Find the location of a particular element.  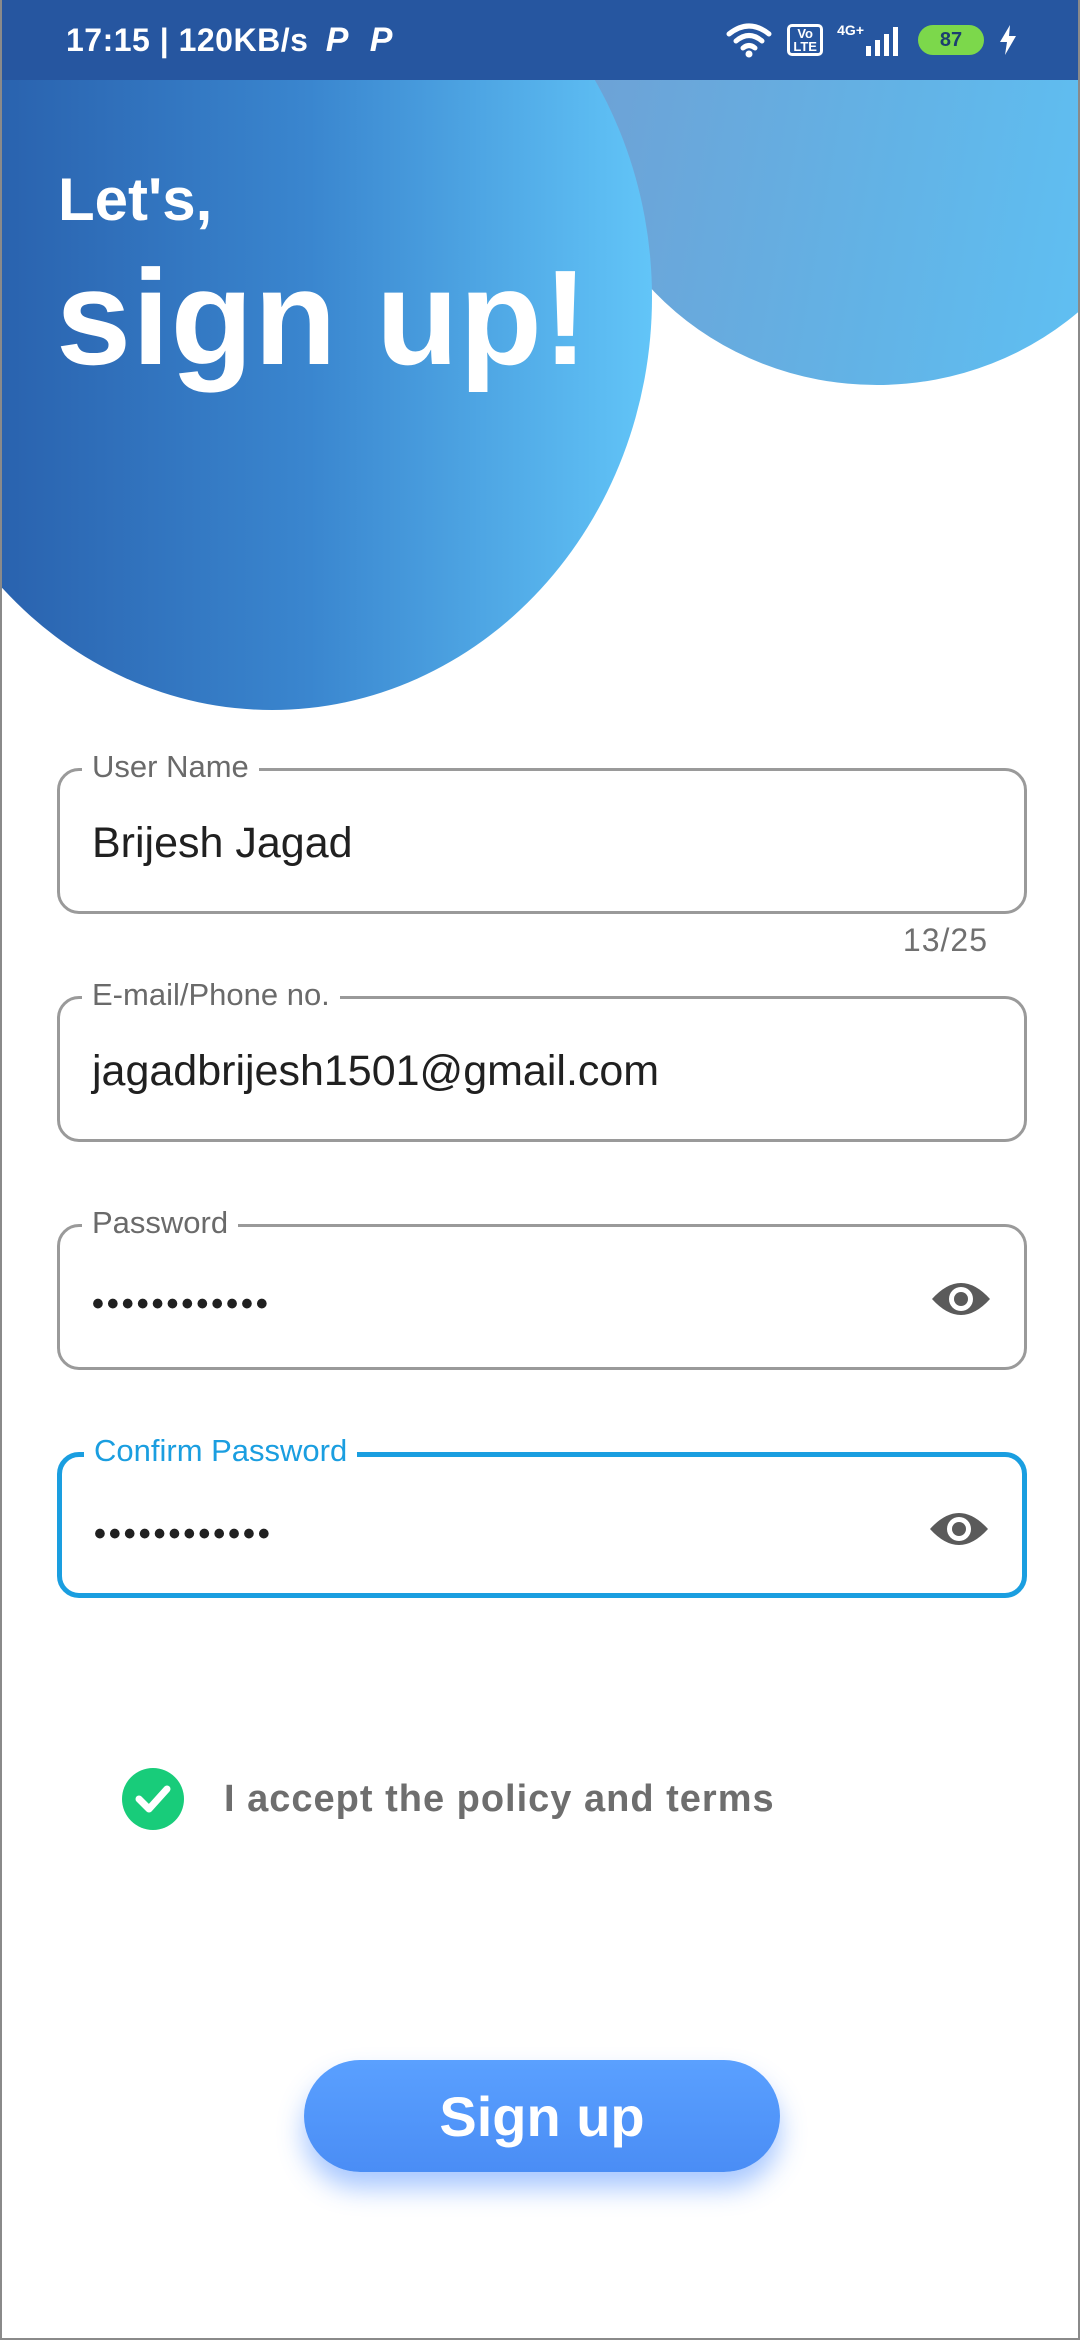

policy-label: I accept the policy and terms is located at coordinates (499, 1799).